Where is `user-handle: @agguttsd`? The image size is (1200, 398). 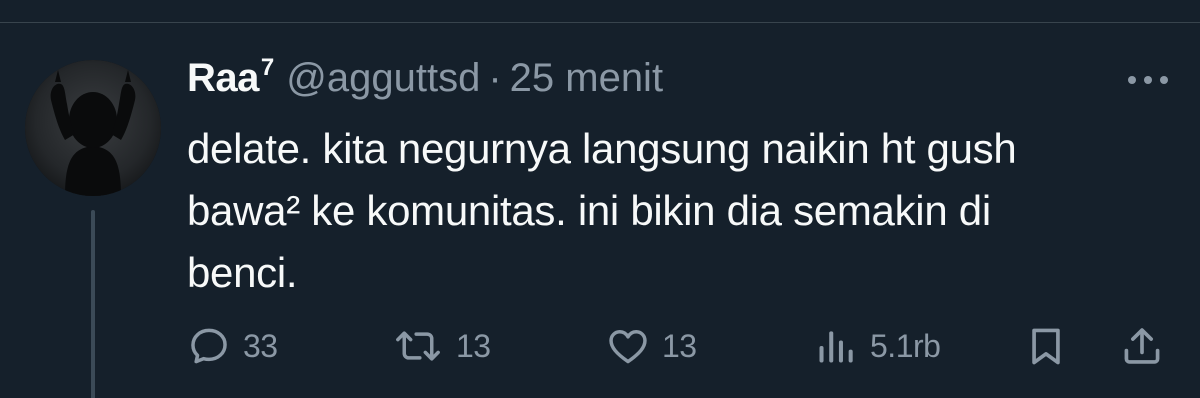
user-handle: @agguttsd is located at coordinates (383, 78).